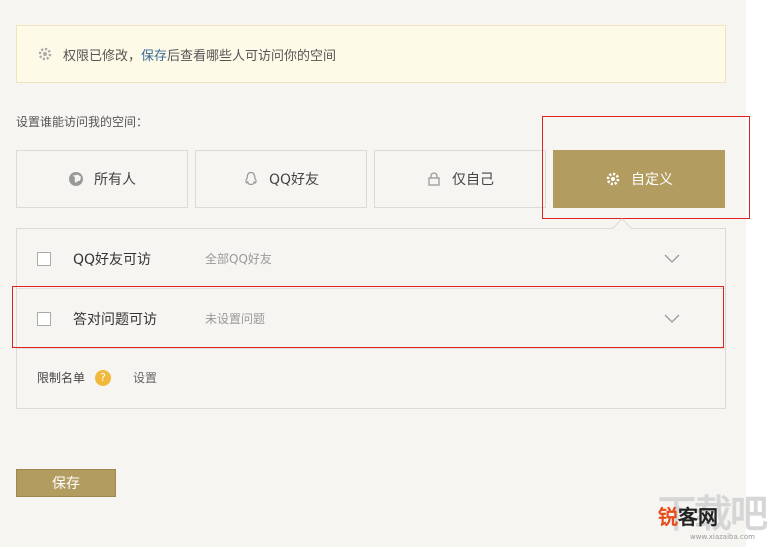  What do you see at coordinates (45, 54) in the screenshot?
I see `gear-icon` at bounding box center [45, 54].